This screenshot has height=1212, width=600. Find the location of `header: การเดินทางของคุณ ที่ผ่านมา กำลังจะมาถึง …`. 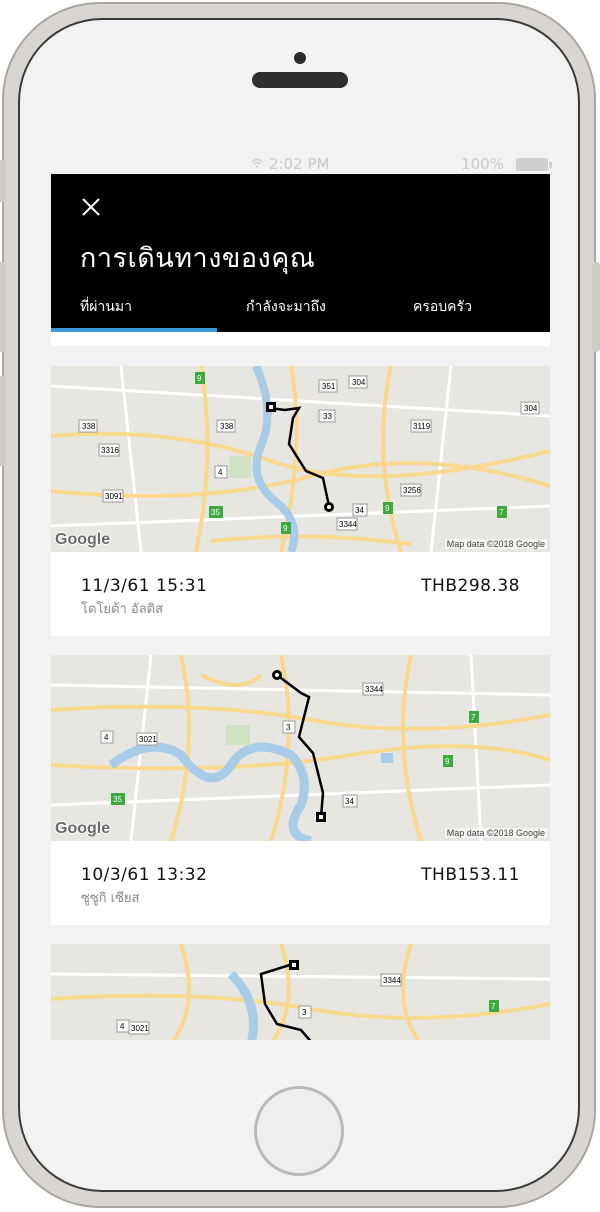

header: การเดินทางของคุณ ที่ผ่านมา กำลังจะมาถึง … is located at coordinates (300, 253).